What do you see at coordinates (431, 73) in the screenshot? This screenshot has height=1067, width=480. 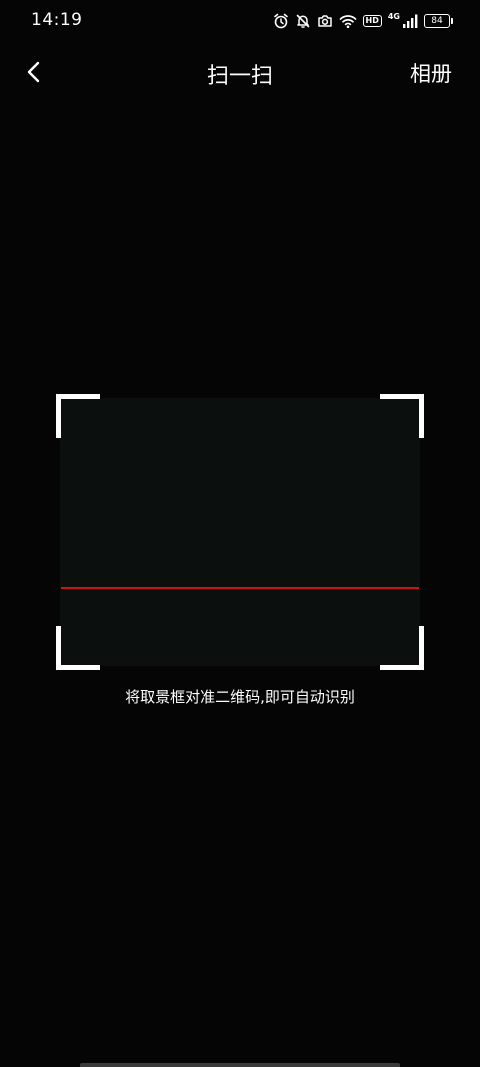 I see `album-button: 相册` at bounding box center [431, 73].